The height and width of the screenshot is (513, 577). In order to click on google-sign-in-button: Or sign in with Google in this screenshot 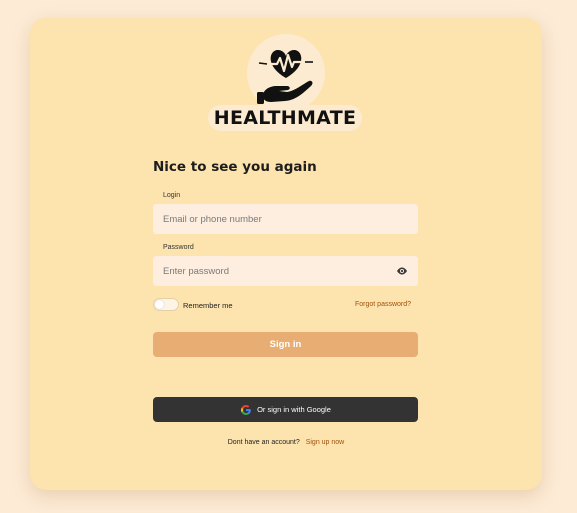, I will do `click(285, 409)`.